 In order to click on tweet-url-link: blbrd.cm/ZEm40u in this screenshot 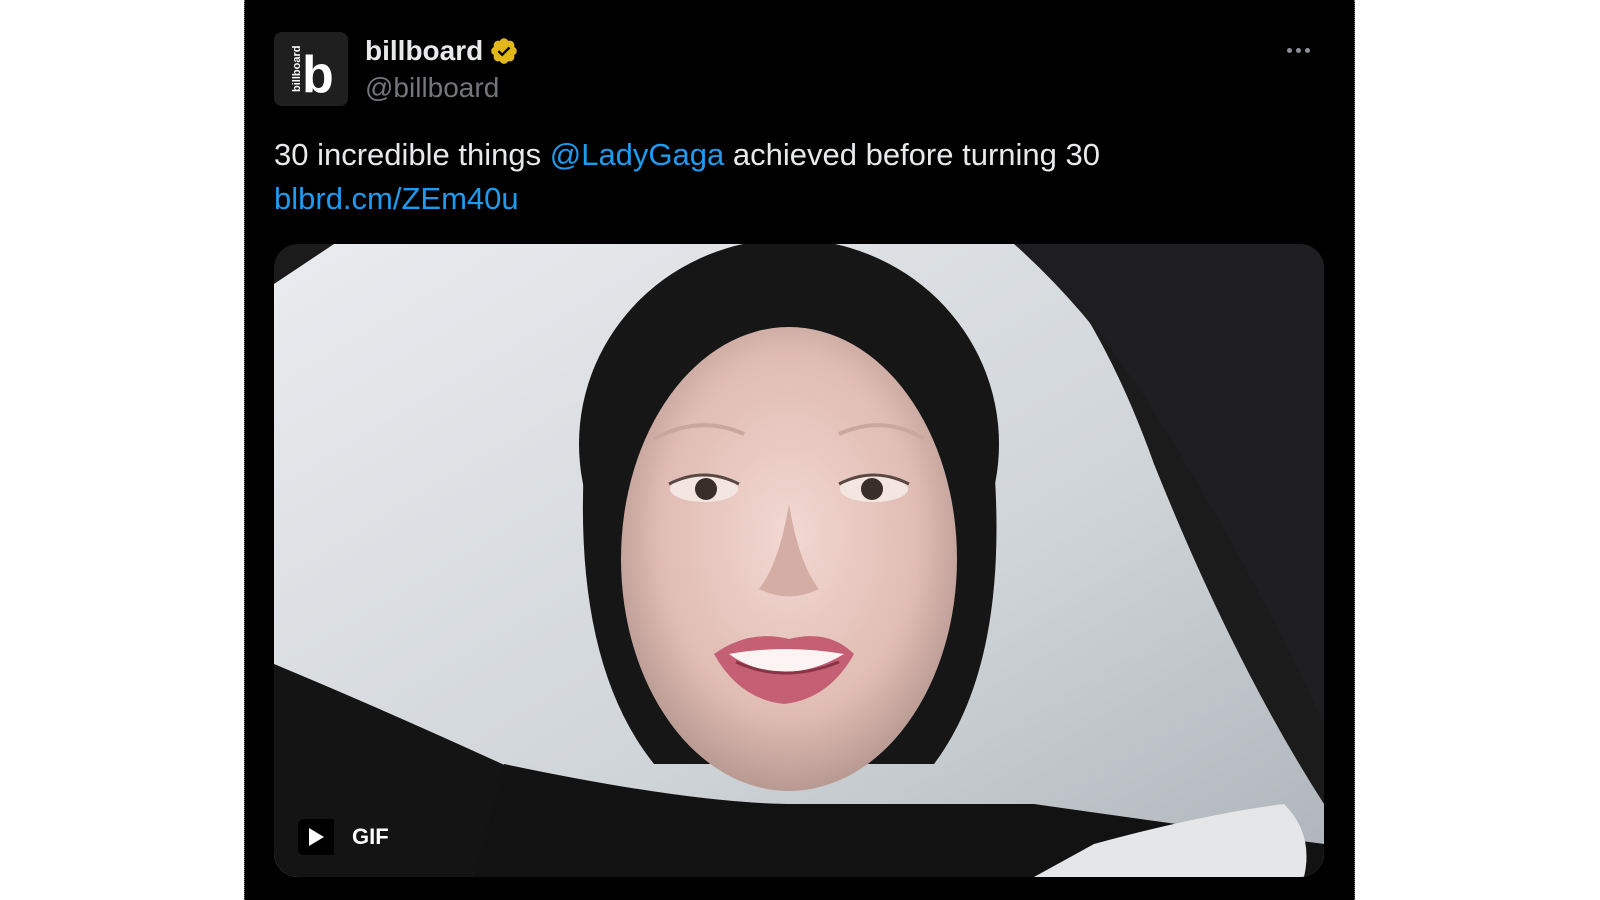, I will do `click(396, 198)`.